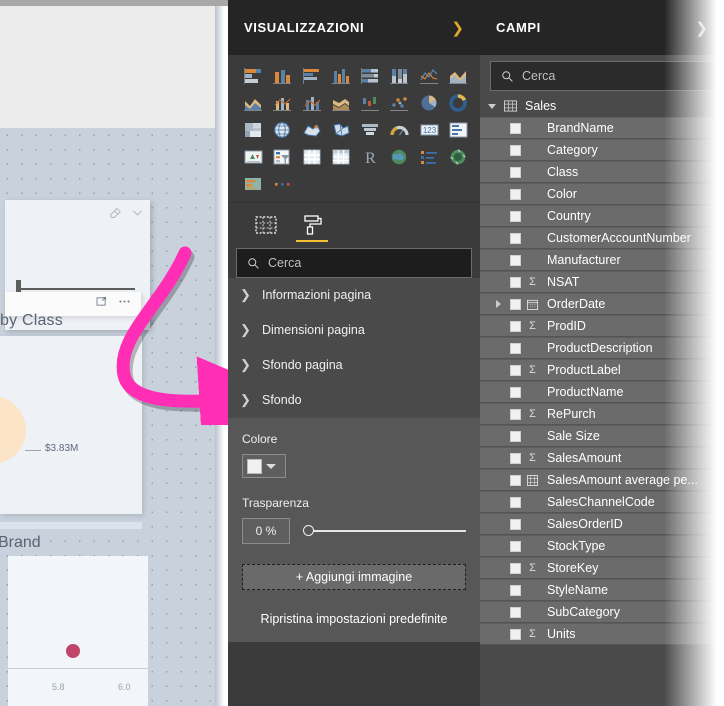 The height and width of the screenshot is (706, 724). What do you see at coordinates (354, 263) in the screenshot?
I see `format-search-input: Cerca` at bounding box center [354, 263].